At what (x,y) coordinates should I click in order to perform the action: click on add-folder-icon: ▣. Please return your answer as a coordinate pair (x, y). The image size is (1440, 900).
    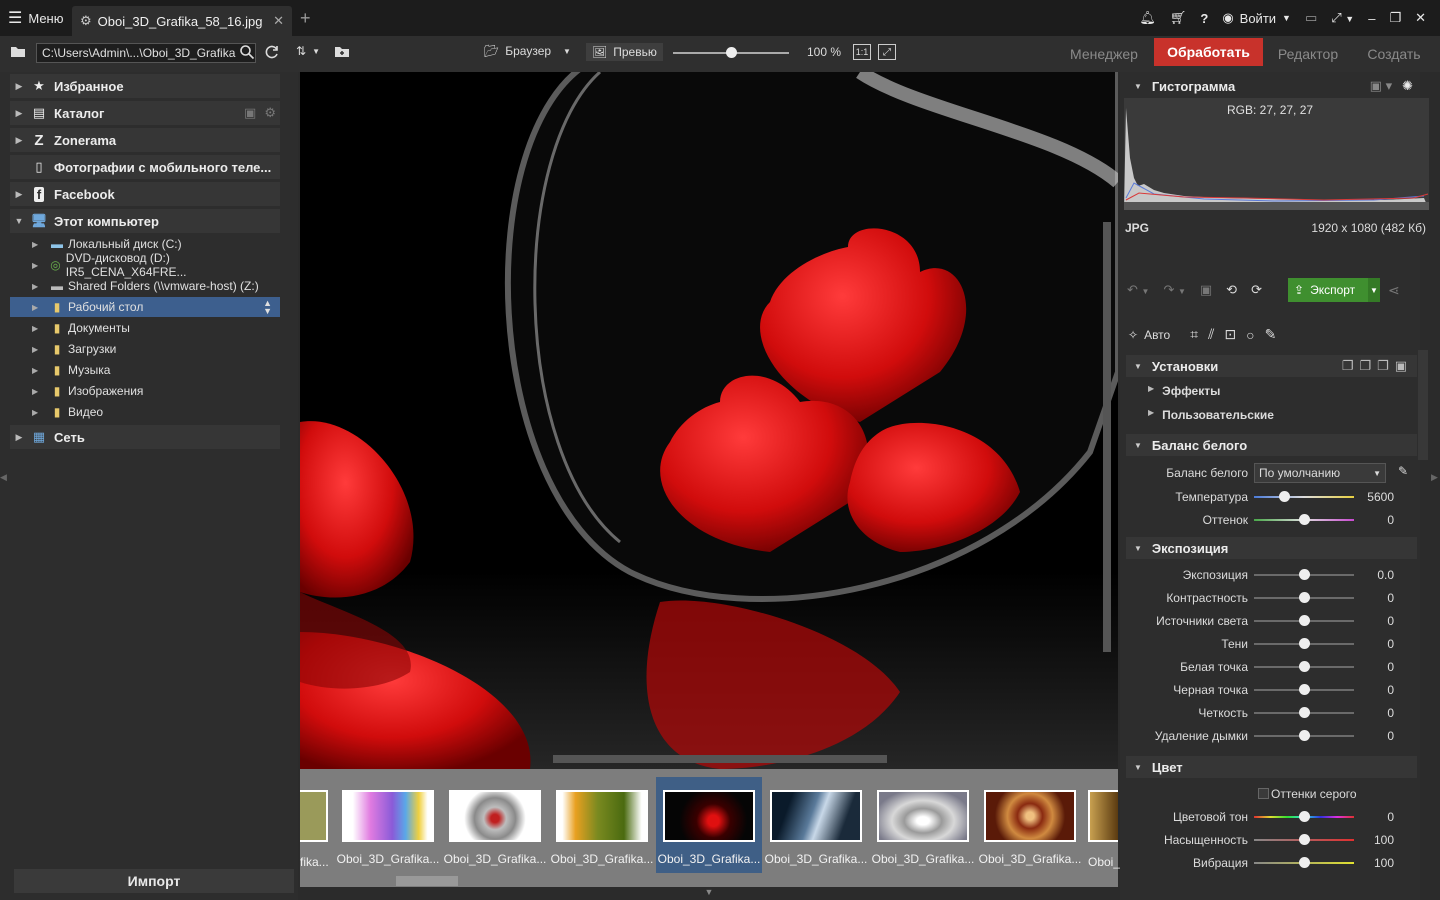
    Looking at the image, I should click on (250, 113).